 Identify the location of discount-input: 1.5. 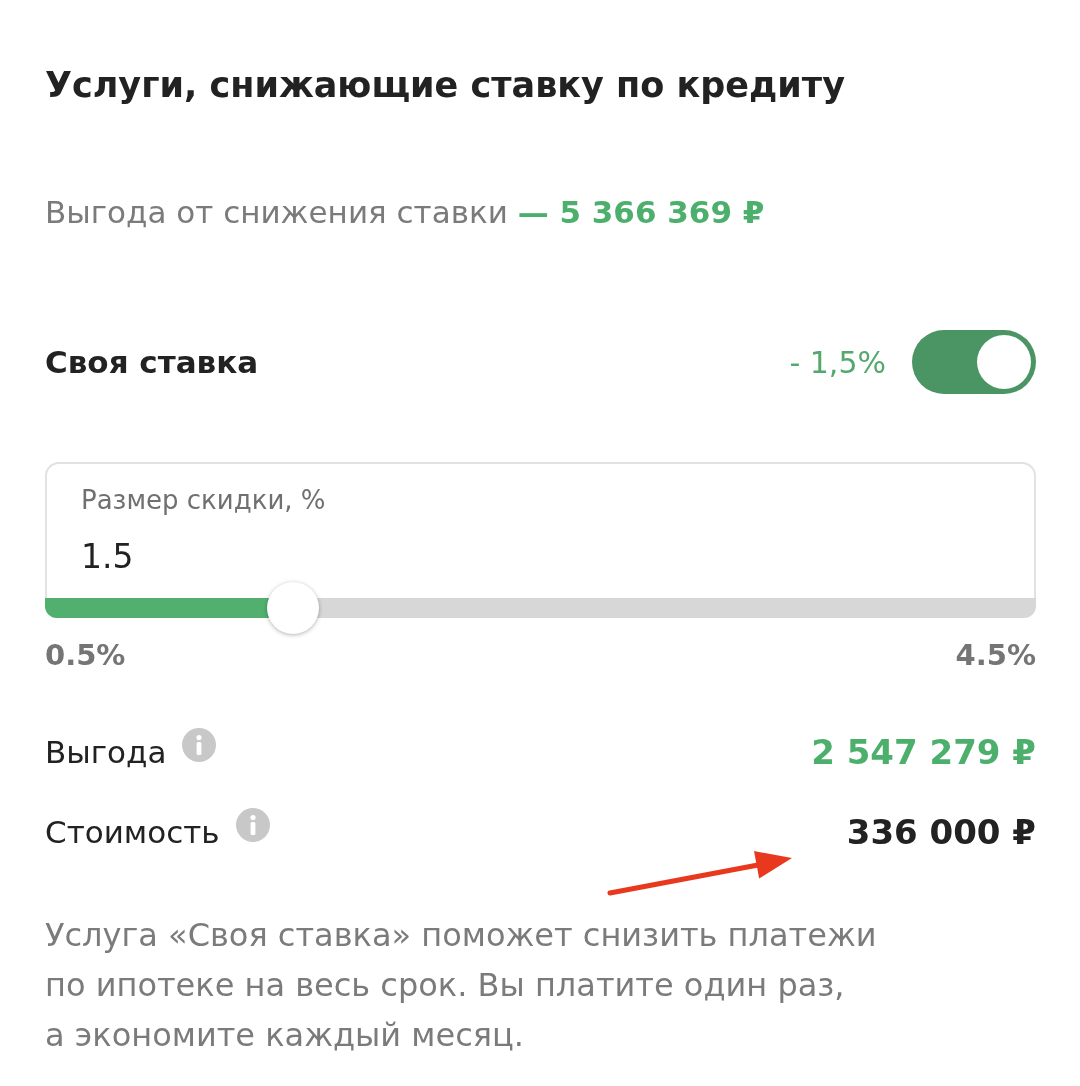
(121, 557).